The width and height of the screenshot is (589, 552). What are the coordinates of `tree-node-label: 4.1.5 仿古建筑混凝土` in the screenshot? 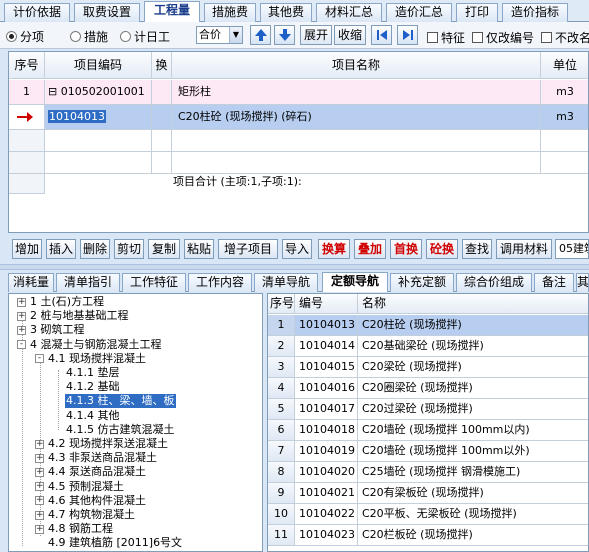 It's located at (120, 430).